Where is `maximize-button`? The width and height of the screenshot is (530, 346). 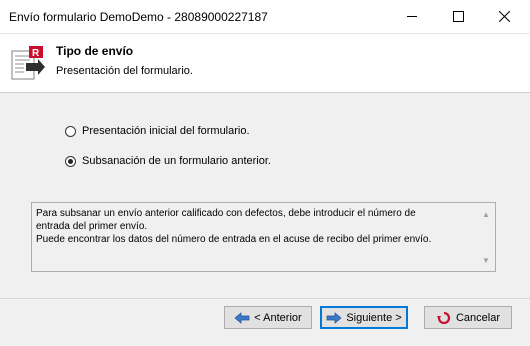 maximize-button is located at coordinates (458, 16).